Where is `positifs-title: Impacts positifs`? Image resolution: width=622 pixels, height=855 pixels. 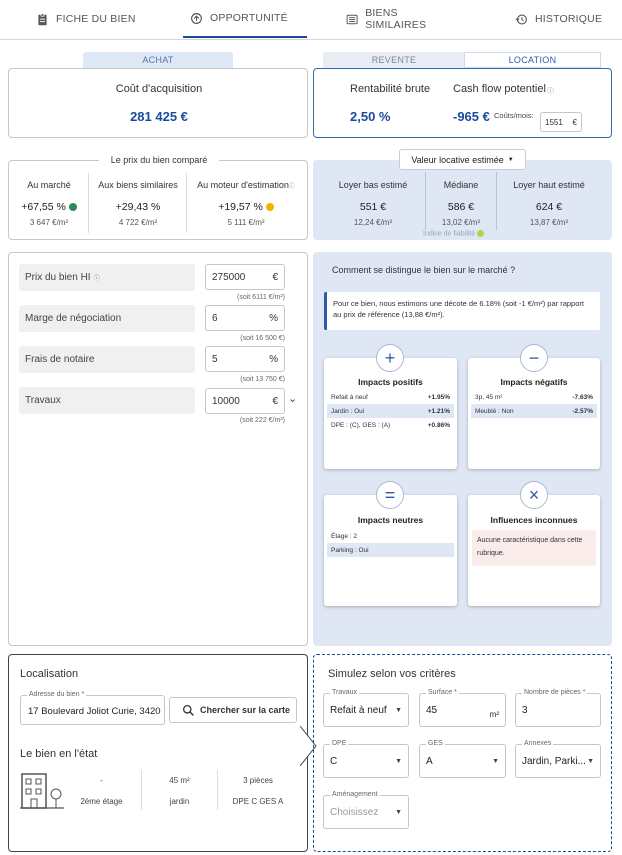 positifs-title: Impacts positifs is located at coordinates (390, 382).